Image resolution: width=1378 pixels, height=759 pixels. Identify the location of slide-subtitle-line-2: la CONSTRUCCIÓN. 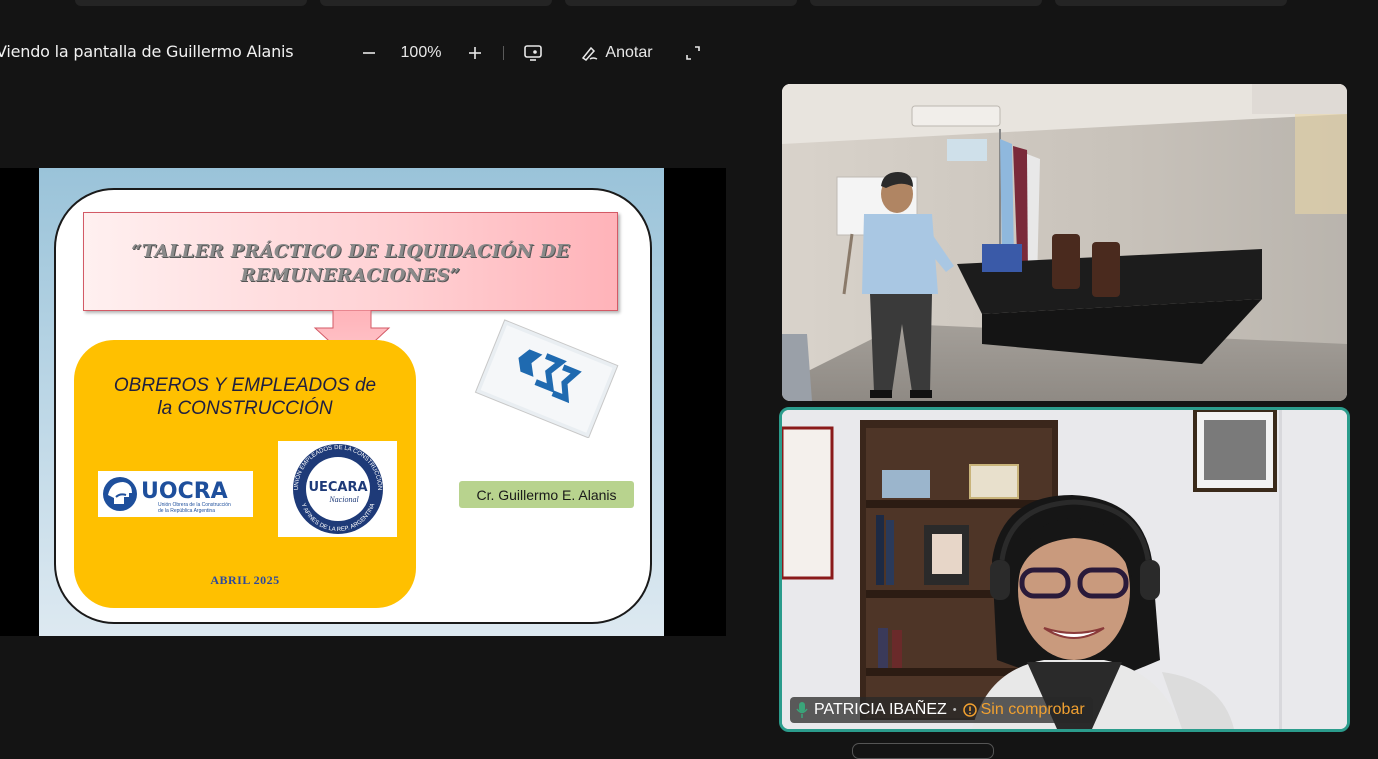
(245, 408).